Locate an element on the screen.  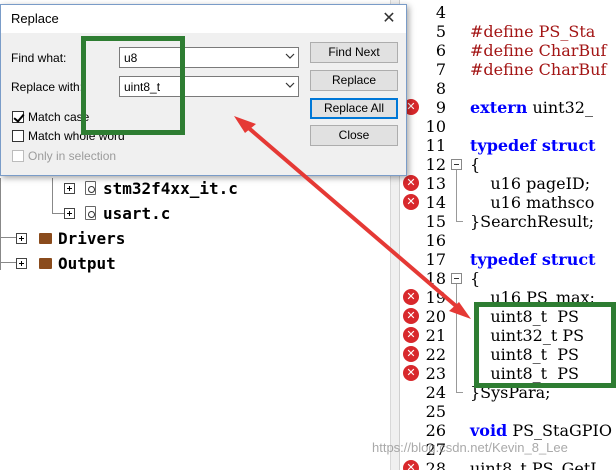
match-whole-word-checkbox is located at coordinates (18, 136).